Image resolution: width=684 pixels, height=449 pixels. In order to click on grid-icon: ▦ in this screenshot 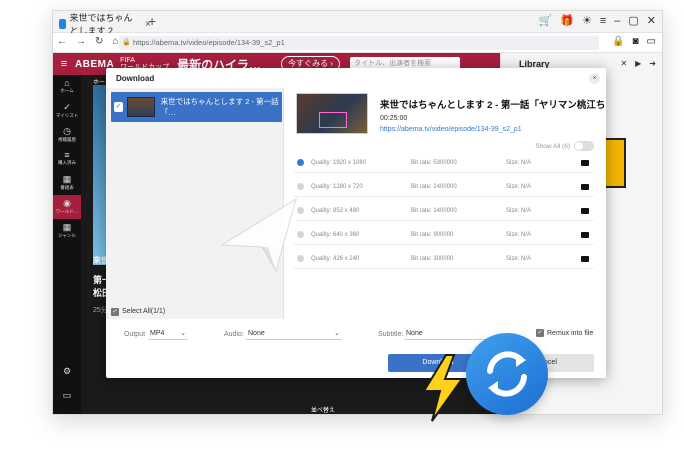, I will do `click(67, 227)`.